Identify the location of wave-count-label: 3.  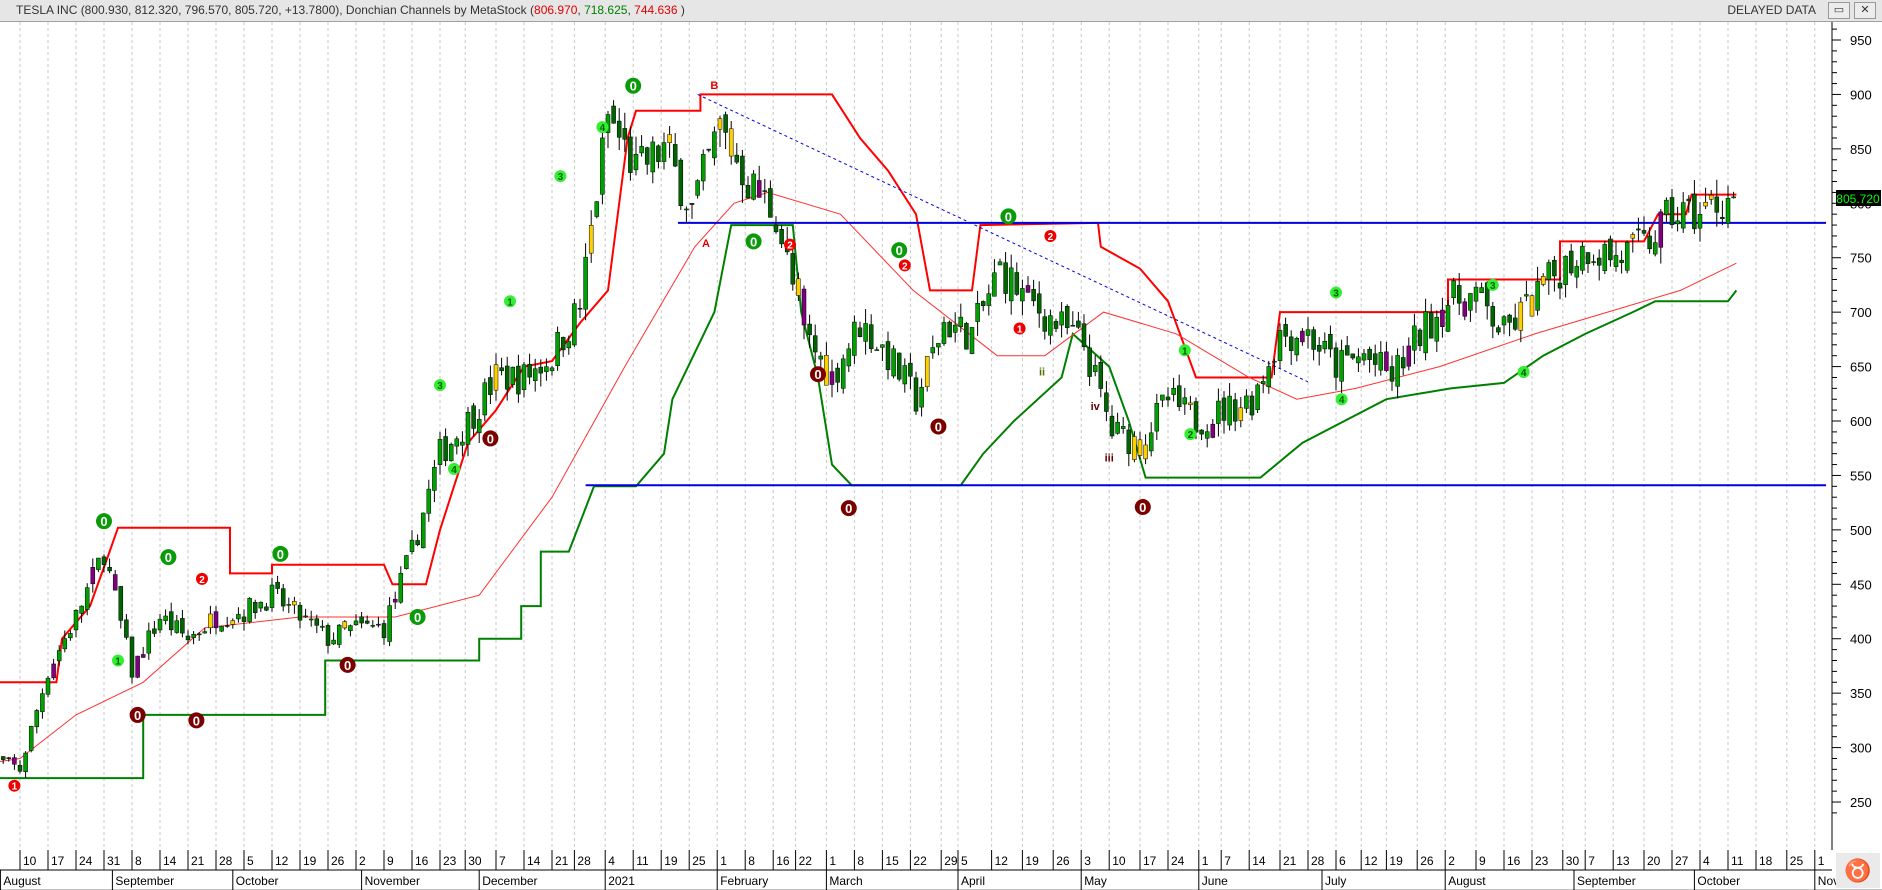
(1493, 286).